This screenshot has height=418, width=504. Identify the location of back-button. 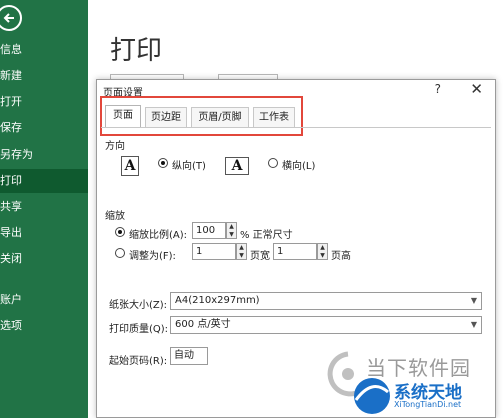
(11, 18).